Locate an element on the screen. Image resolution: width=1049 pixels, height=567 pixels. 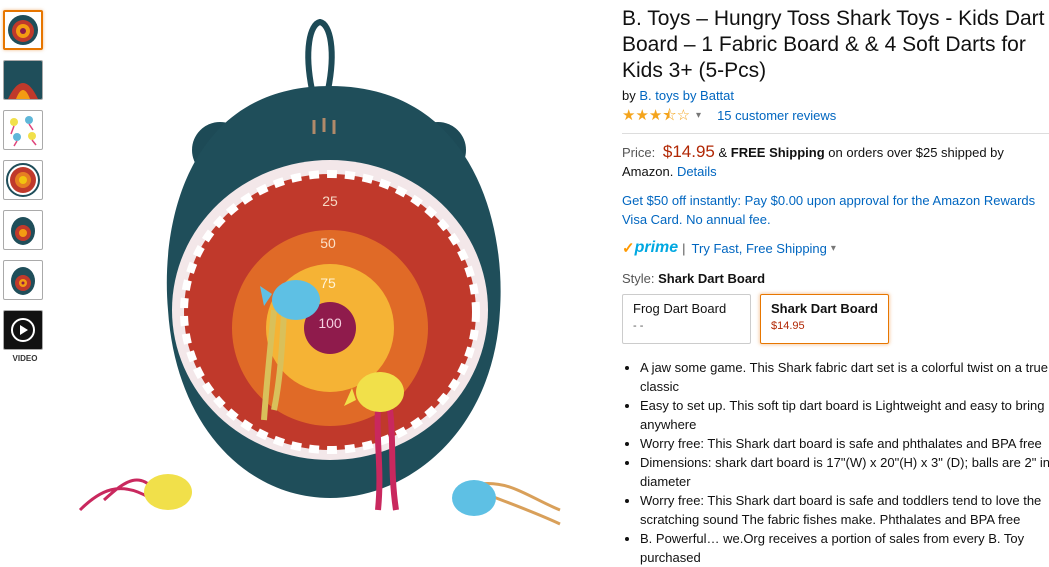
style-option-shark: Shark Dart Board $14.95 is located at coordinates (824, 319).